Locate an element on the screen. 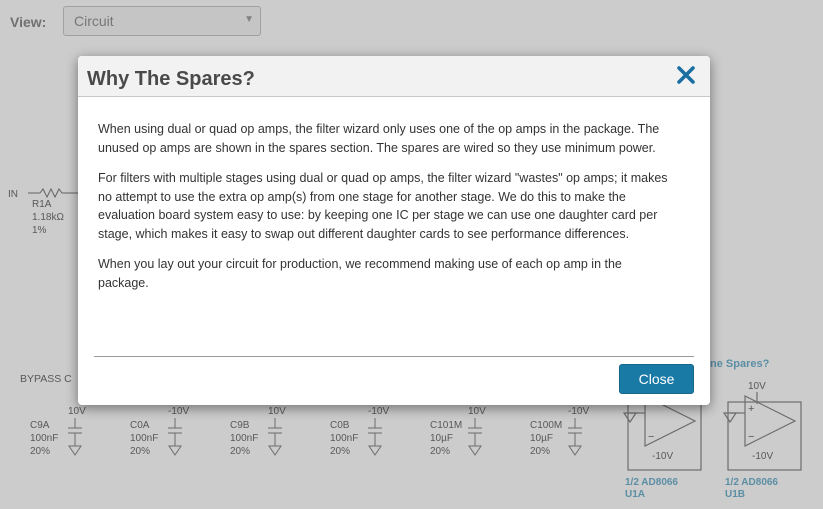 This screenshot has height=509, width=823. dialog-header: Why The Spares? is located at coordinates (394, 76).